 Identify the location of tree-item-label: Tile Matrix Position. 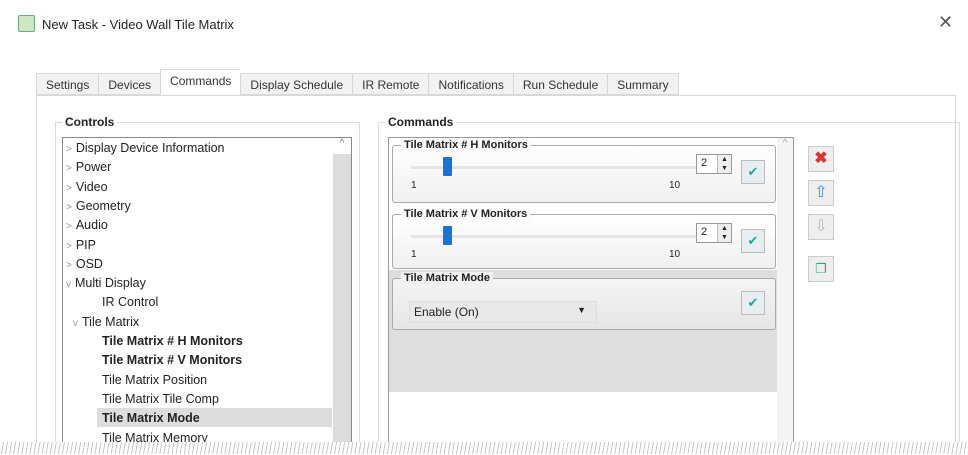
(155, 379).